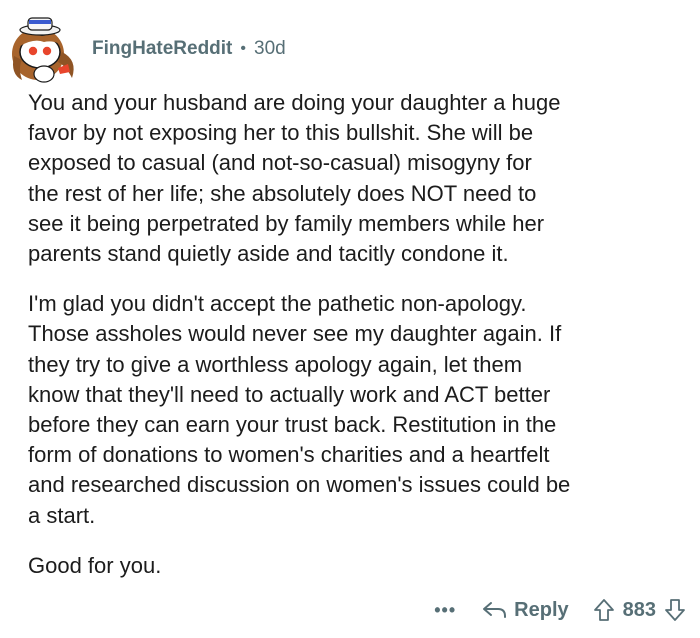 Image resolution: width=700 pixels, height=638 pixels. What do you see at coordinates (495, 610) in the screenshot?
I see `reply-arrow-icon` at bounding box center [495, 610].